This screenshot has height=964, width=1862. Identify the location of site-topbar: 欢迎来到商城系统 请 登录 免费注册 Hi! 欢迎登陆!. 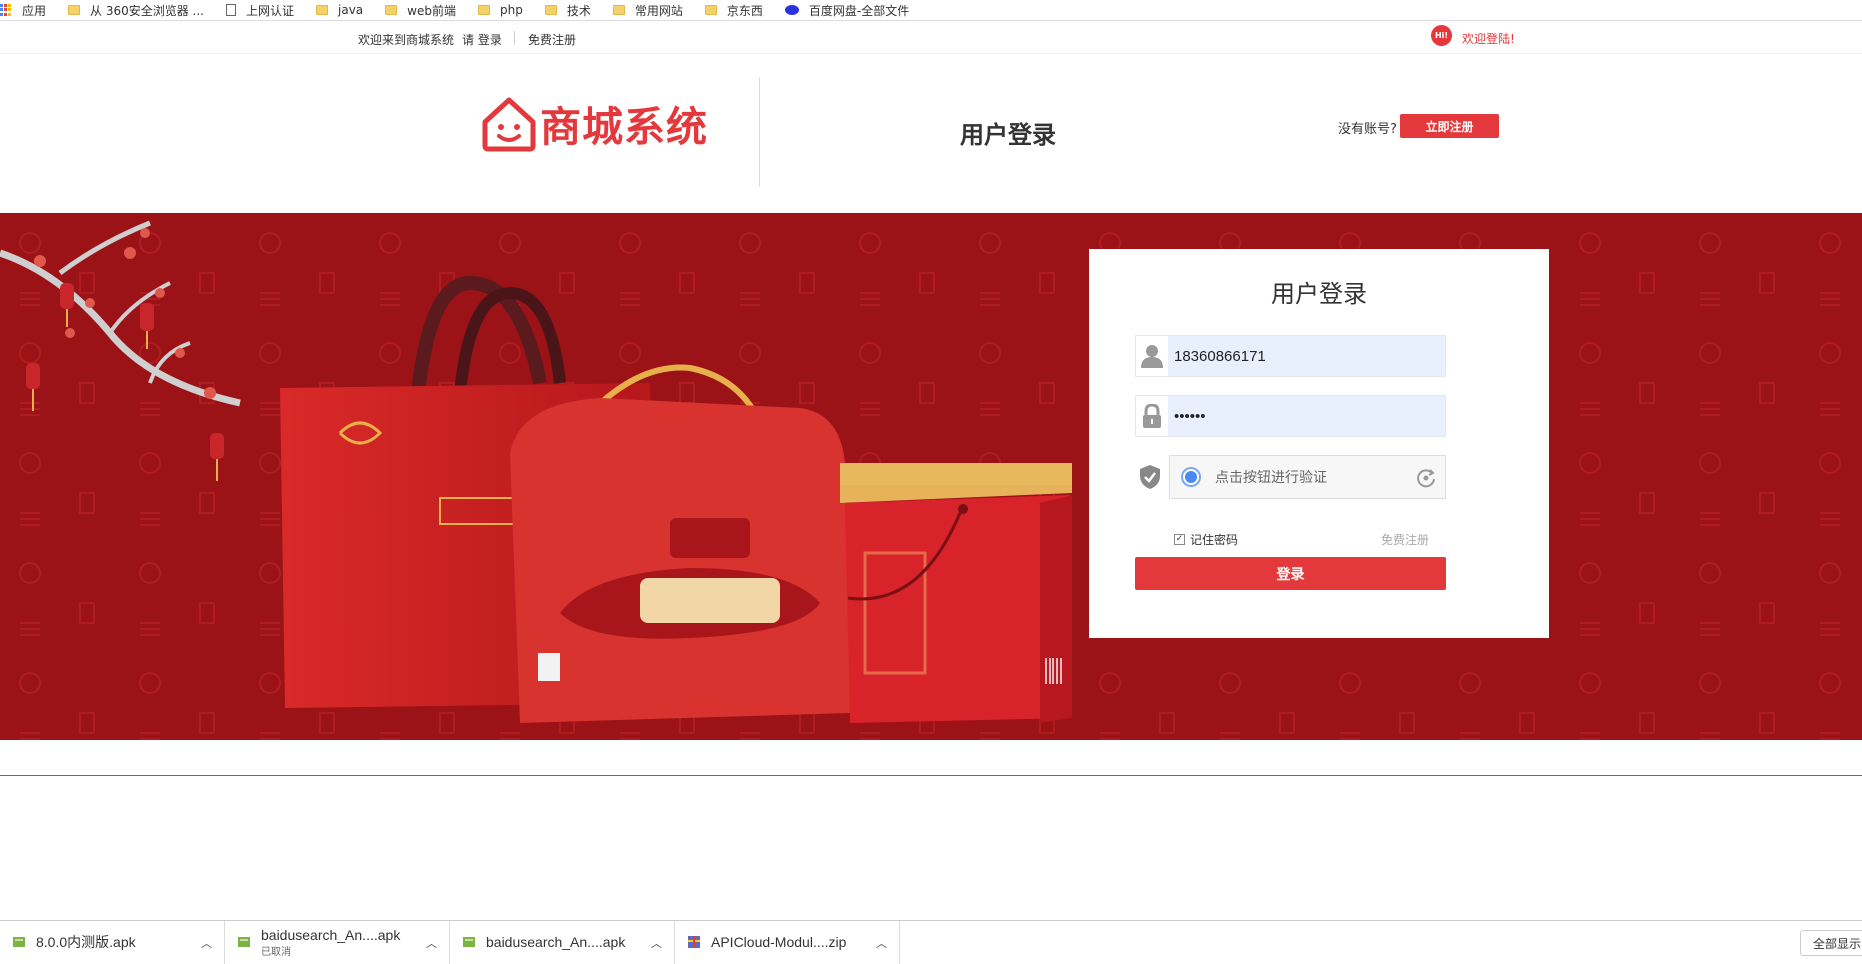
(931, 37).